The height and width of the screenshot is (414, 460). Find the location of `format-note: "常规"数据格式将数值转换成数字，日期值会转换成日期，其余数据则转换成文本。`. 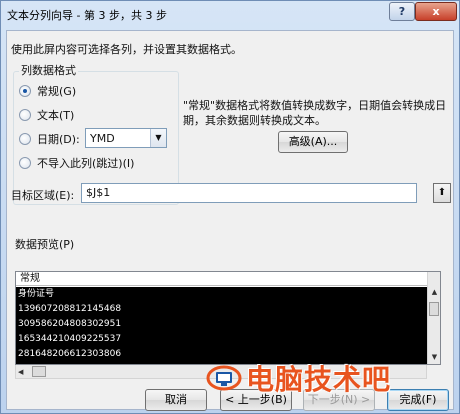

format-note: "常规"数据格式将数值转换成数字，日期值会转换成日期，其余数据则转换成文本。 is located at coordinates (315, 113).